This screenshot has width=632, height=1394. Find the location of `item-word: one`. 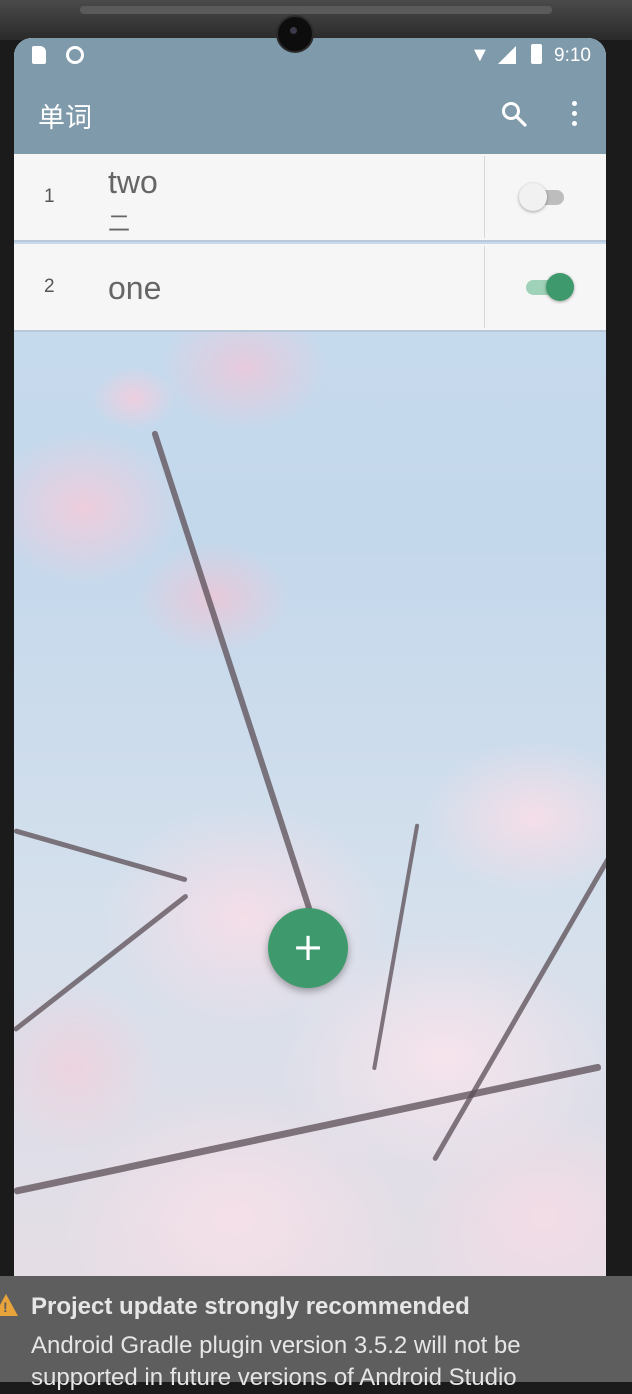

item-word: one is located at coordinates (135, 288).